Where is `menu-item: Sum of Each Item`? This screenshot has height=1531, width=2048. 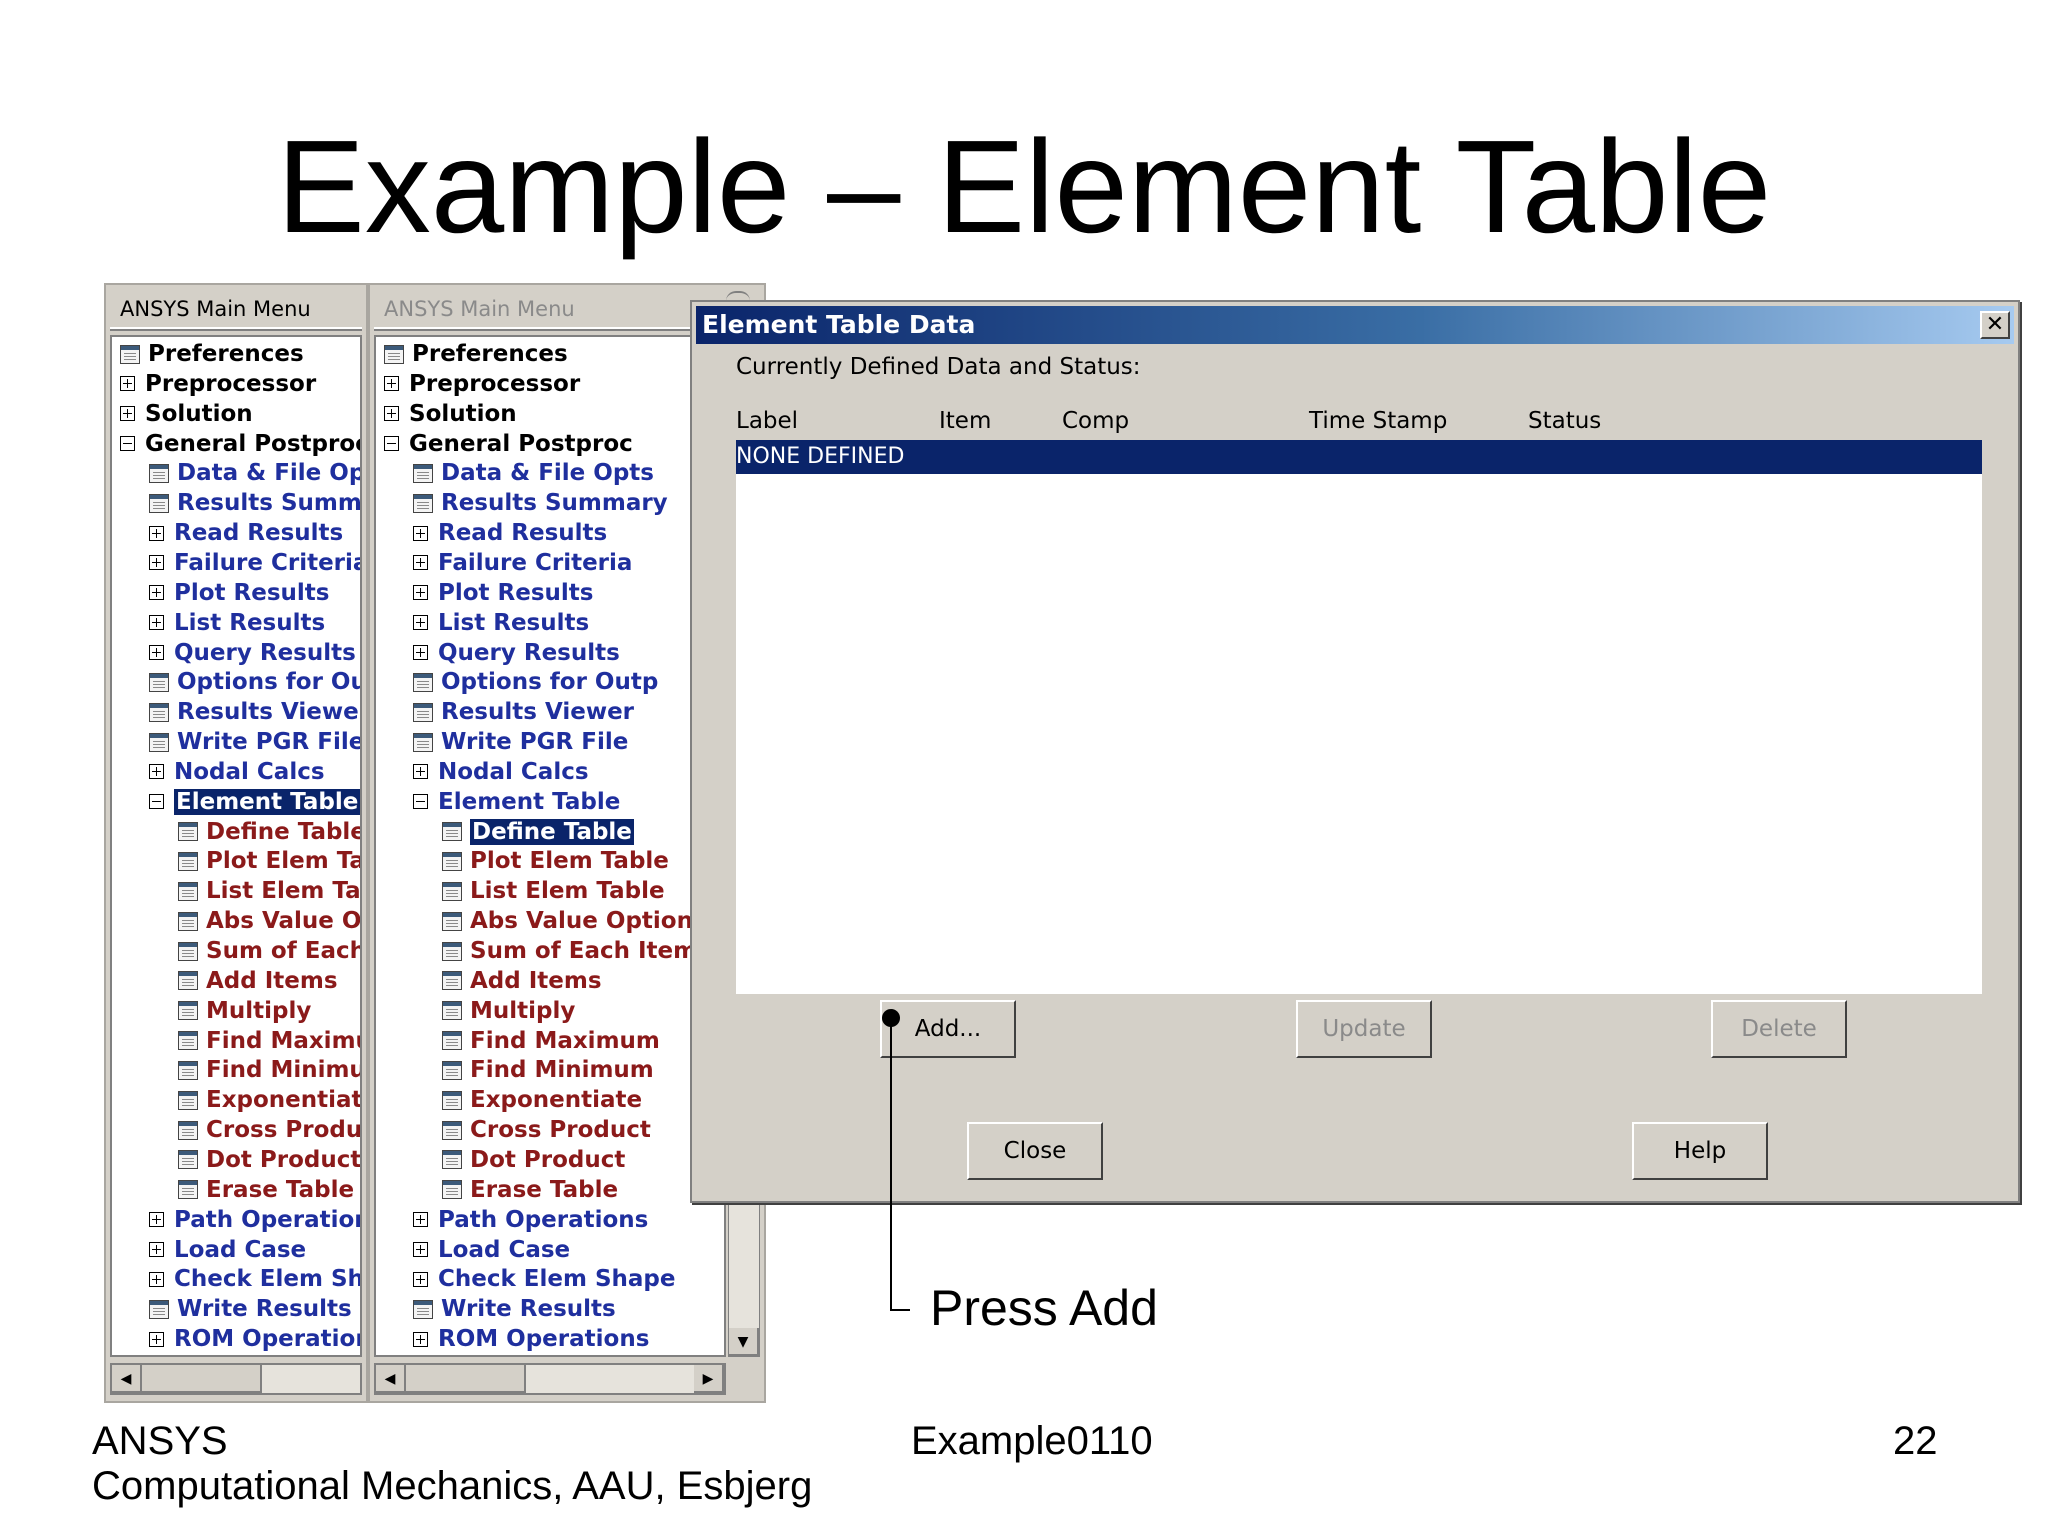 menu-item: Sum of Each Item is located at coordinates (550, 951).